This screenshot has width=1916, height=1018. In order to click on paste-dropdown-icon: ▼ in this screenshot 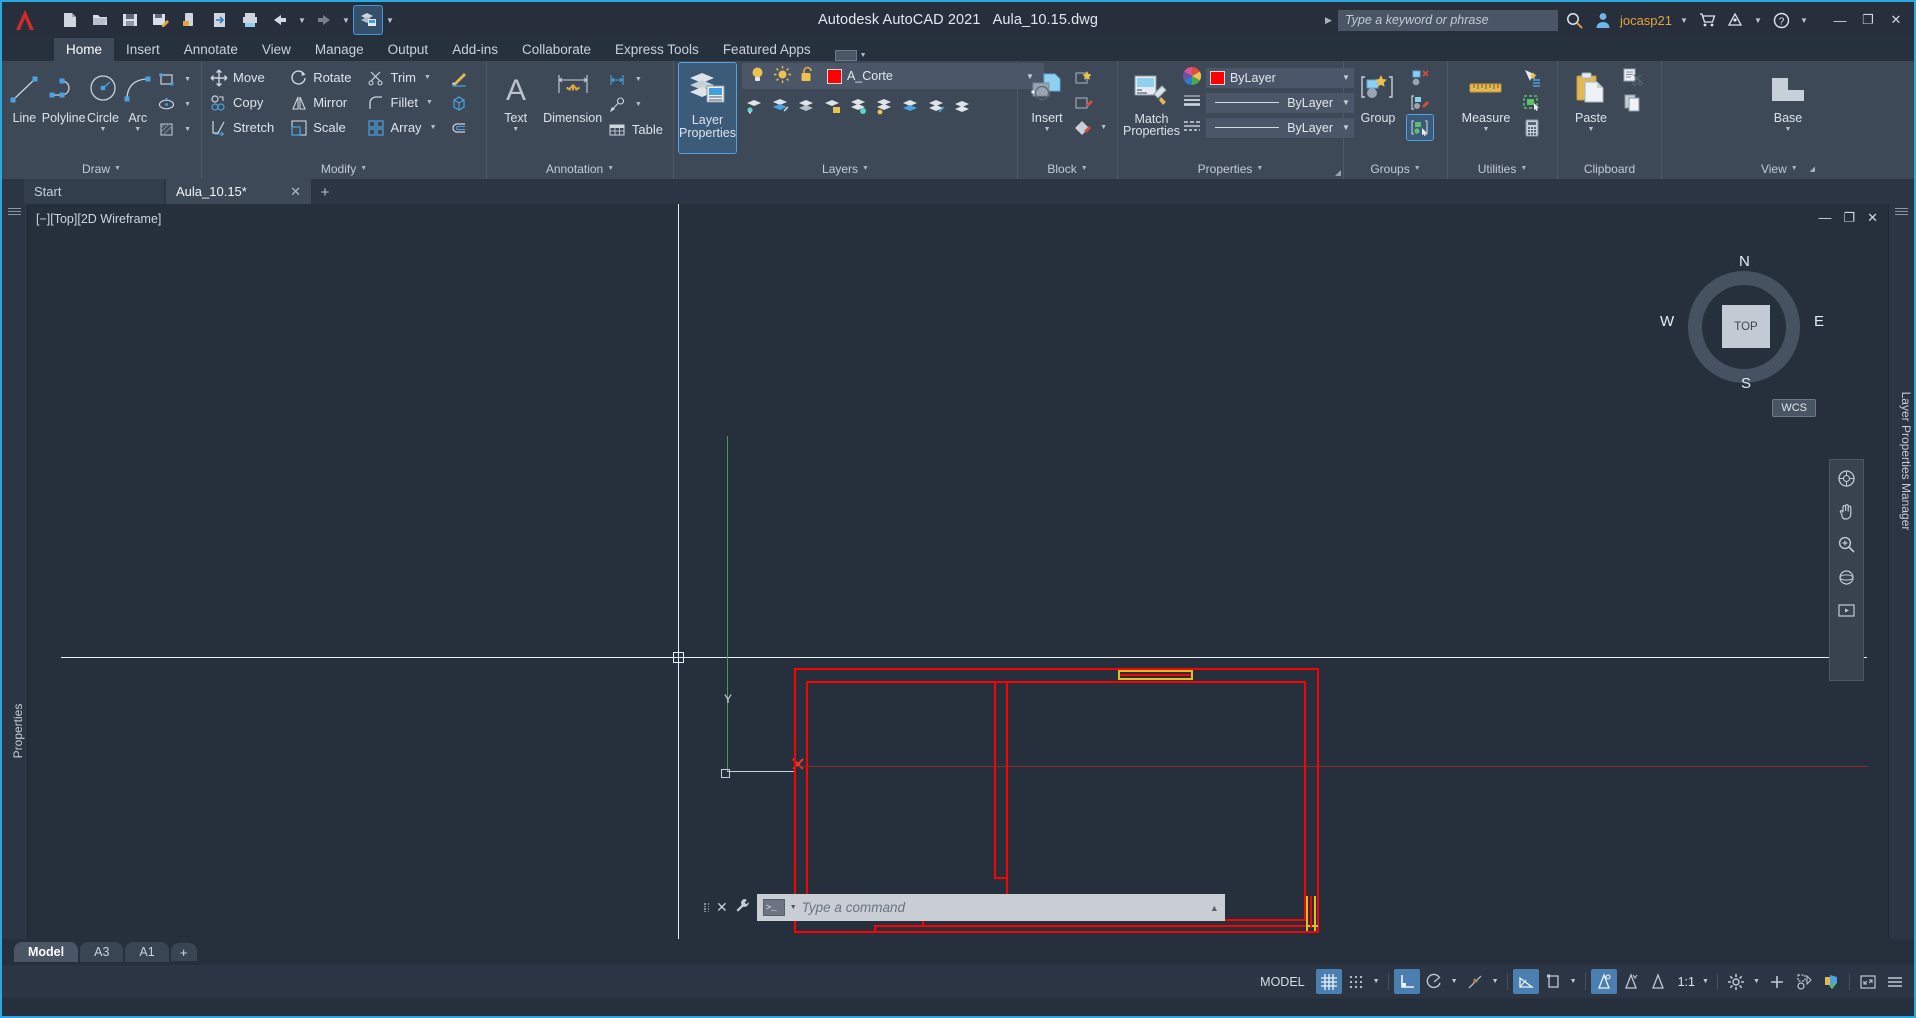, I will do `click(1591, 129)`.